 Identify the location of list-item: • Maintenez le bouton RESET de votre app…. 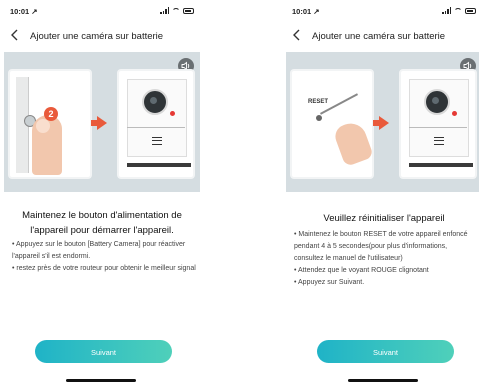
(381, 246).